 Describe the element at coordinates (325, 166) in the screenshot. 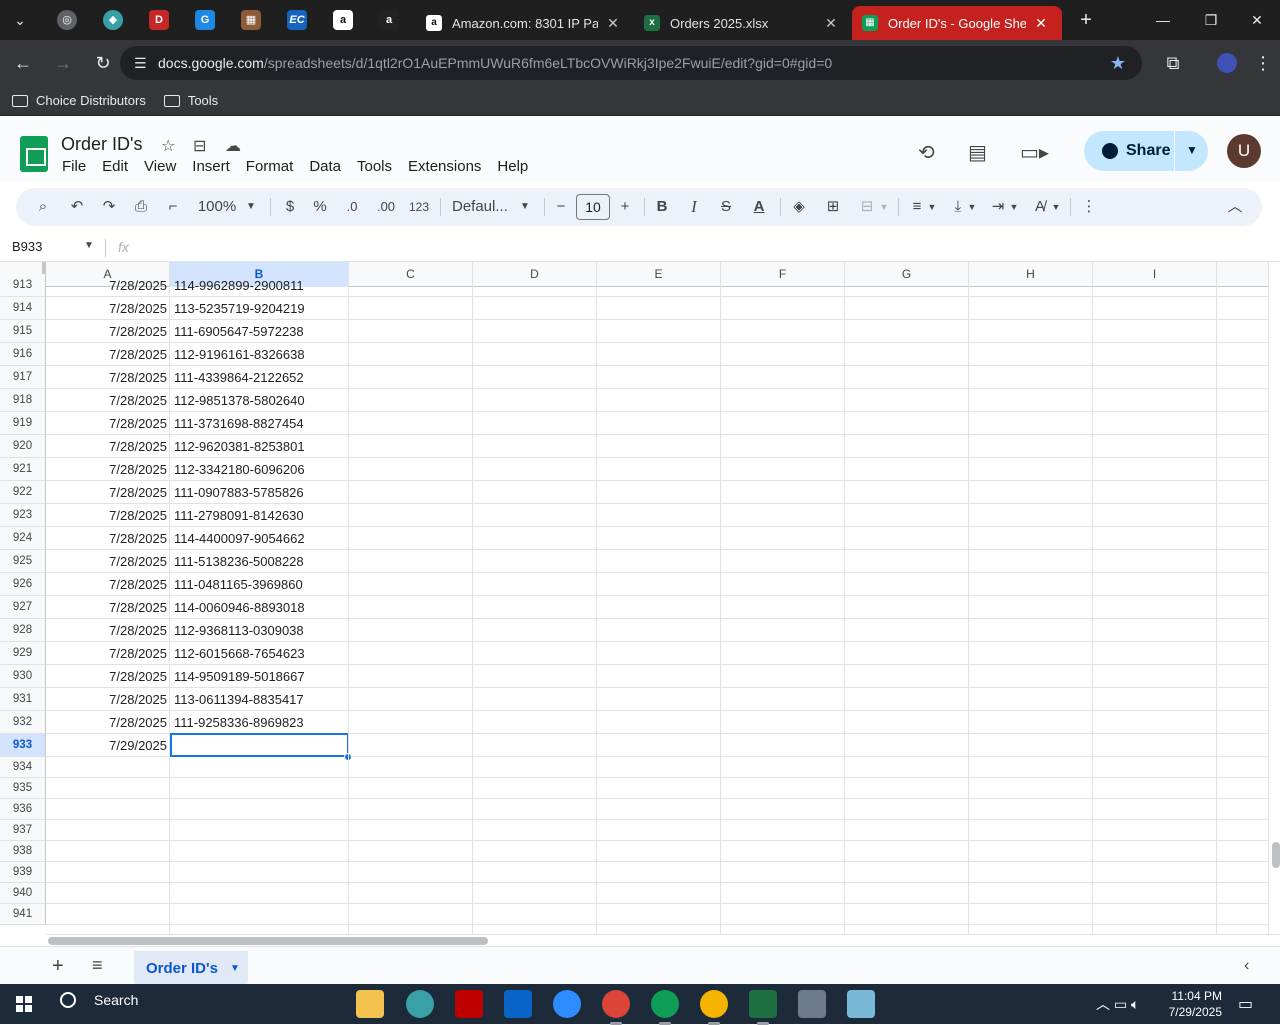

I see `menu-data: Data` at that location.